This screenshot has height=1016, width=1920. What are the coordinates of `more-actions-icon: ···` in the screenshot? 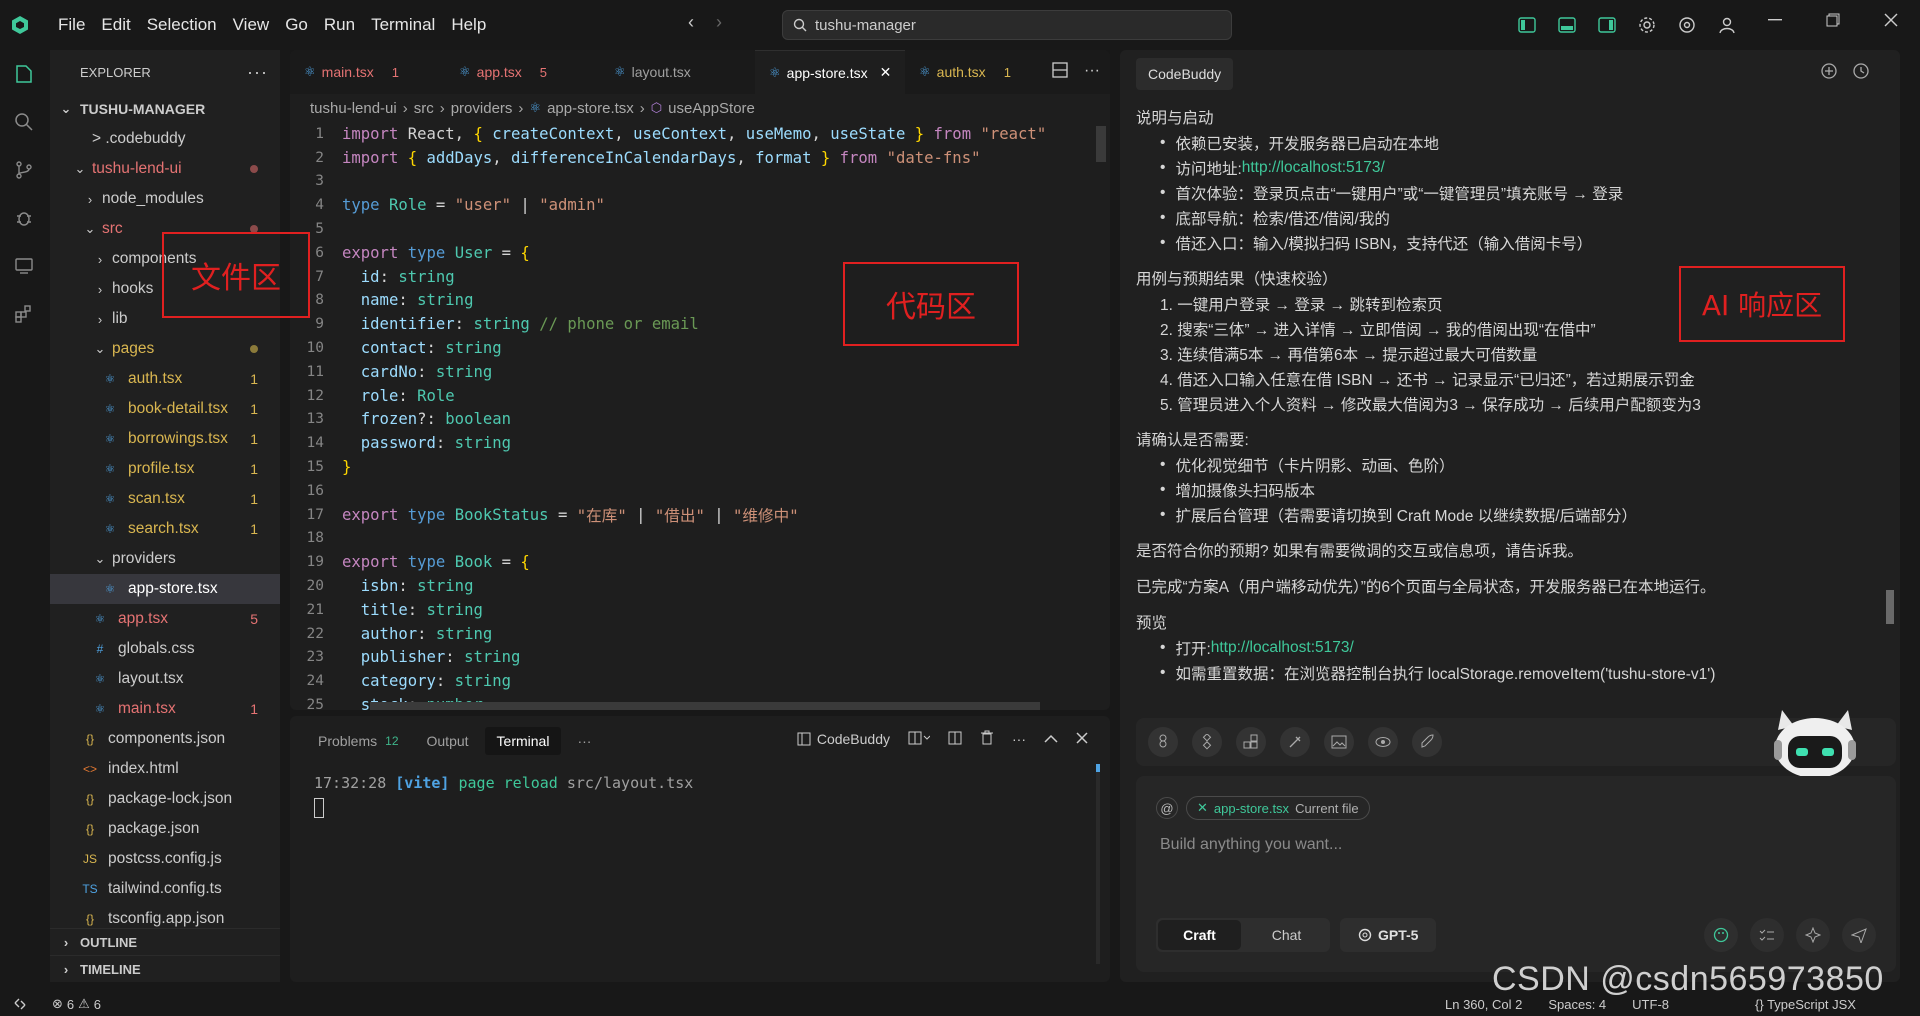 It's located at (257, 72).